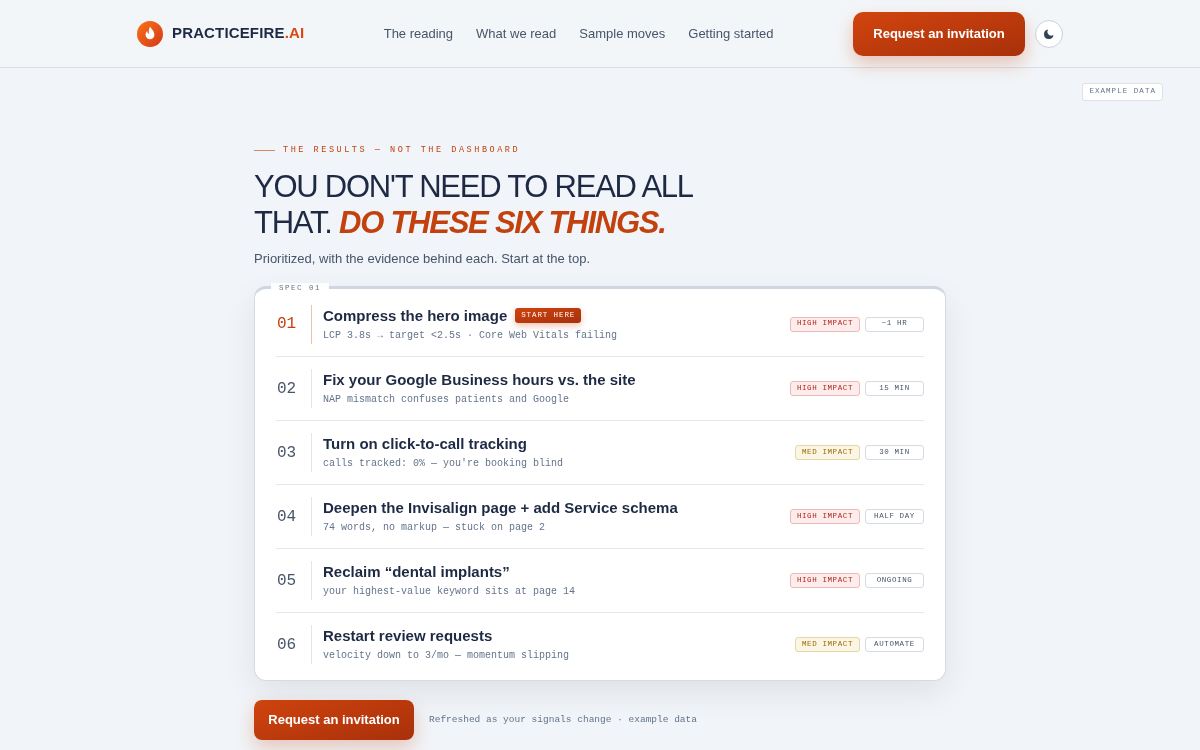 The width and height of the screenshot is (1200, 750). I want to click on item-number: 06, so click(287, 645).